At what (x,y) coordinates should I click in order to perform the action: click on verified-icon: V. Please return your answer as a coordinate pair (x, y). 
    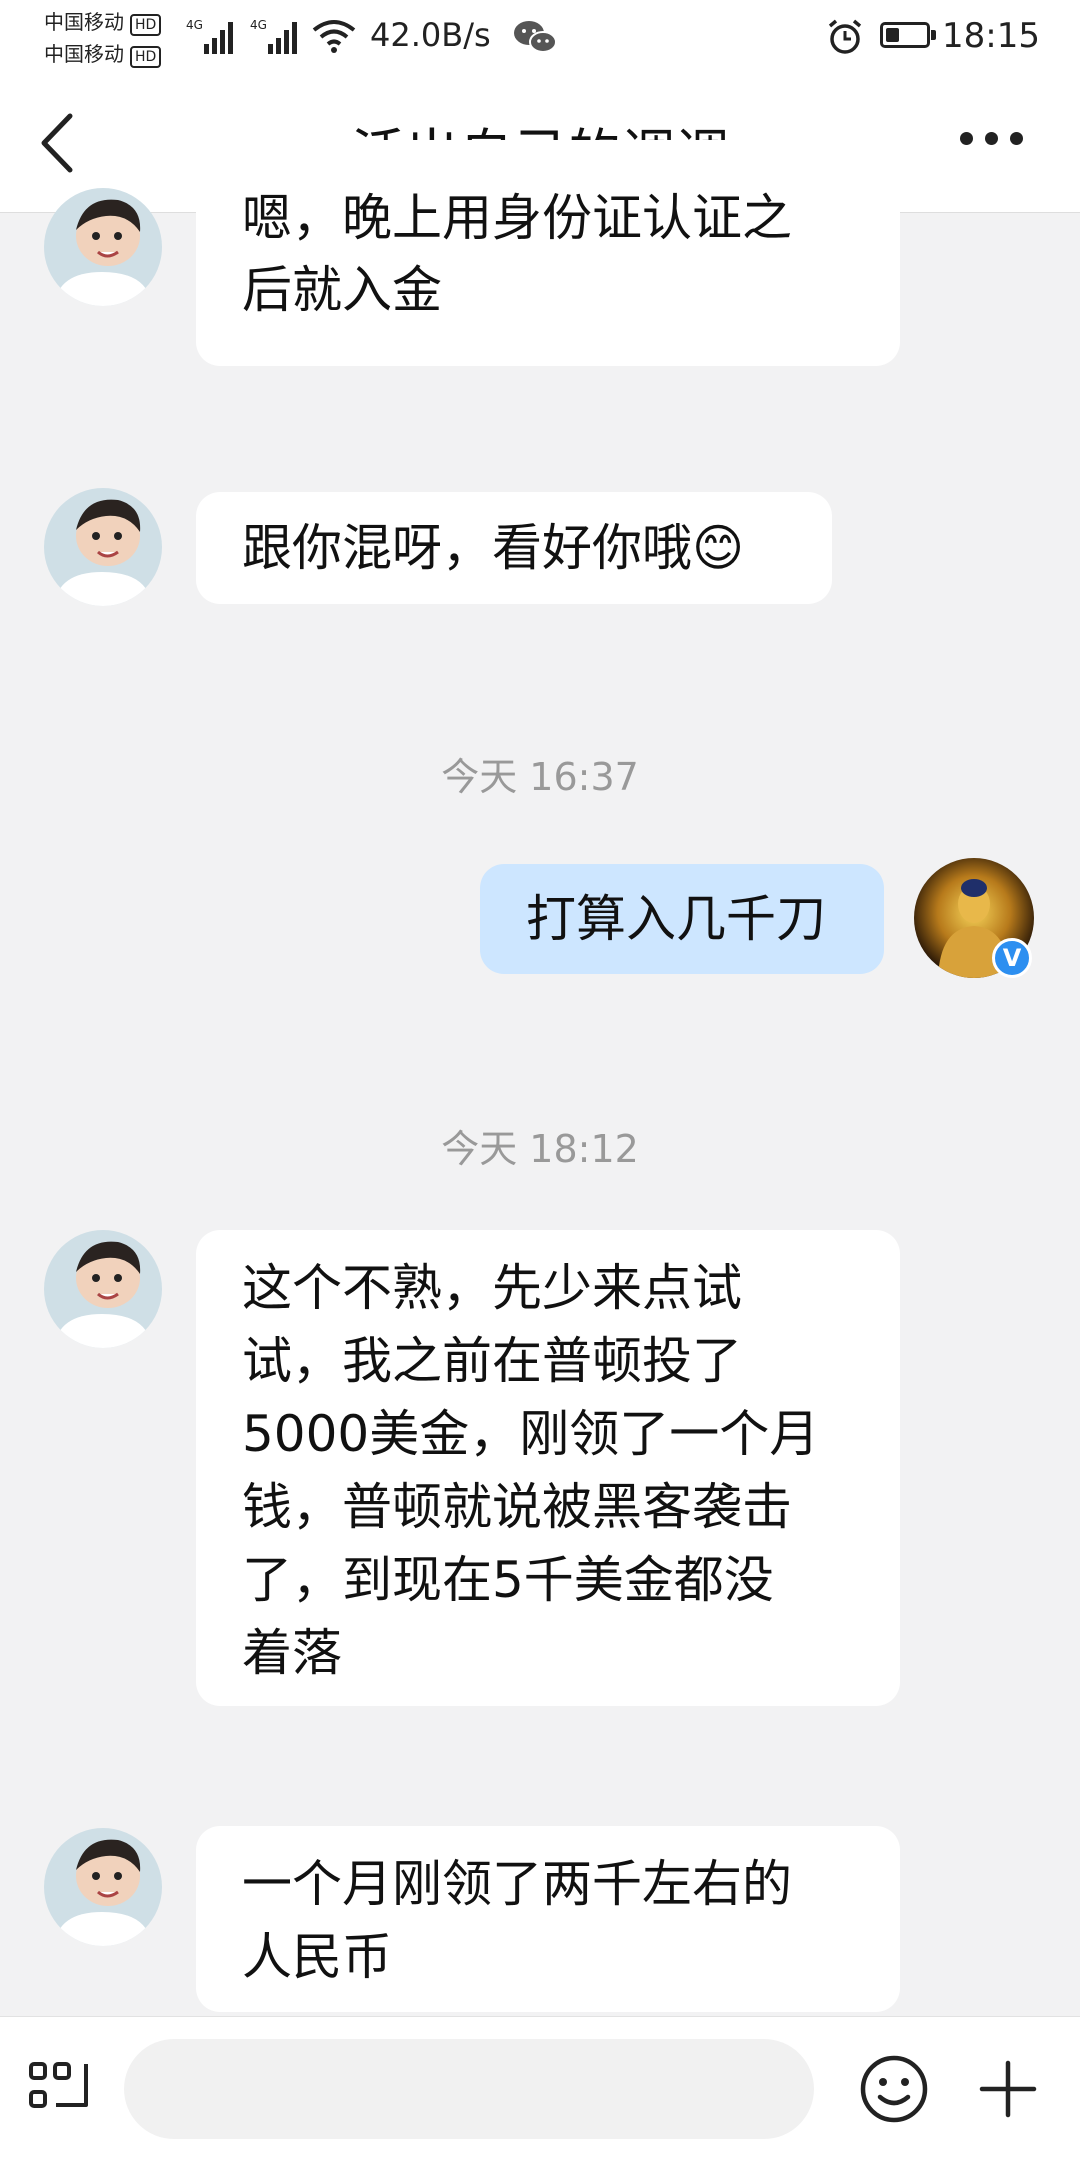
    Looking at the image, I should click on (1012, 958).